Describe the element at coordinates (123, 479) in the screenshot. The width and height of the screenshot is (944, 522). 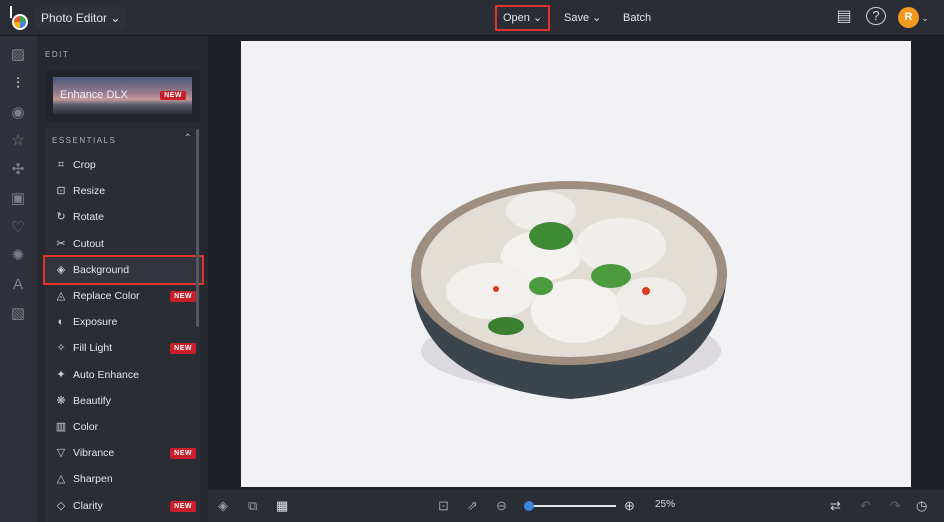
I see `tool-item-sharpen: △ Sharpen` at that location.